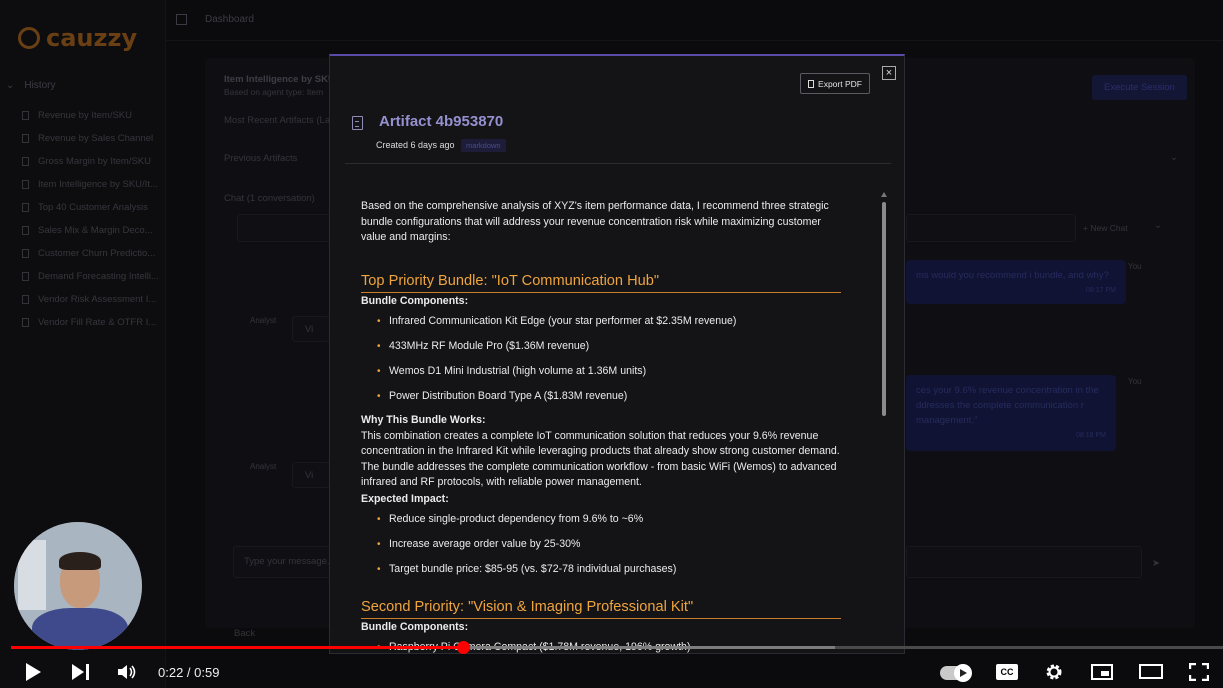  I want to click on scrollbar, so click(884, 422).